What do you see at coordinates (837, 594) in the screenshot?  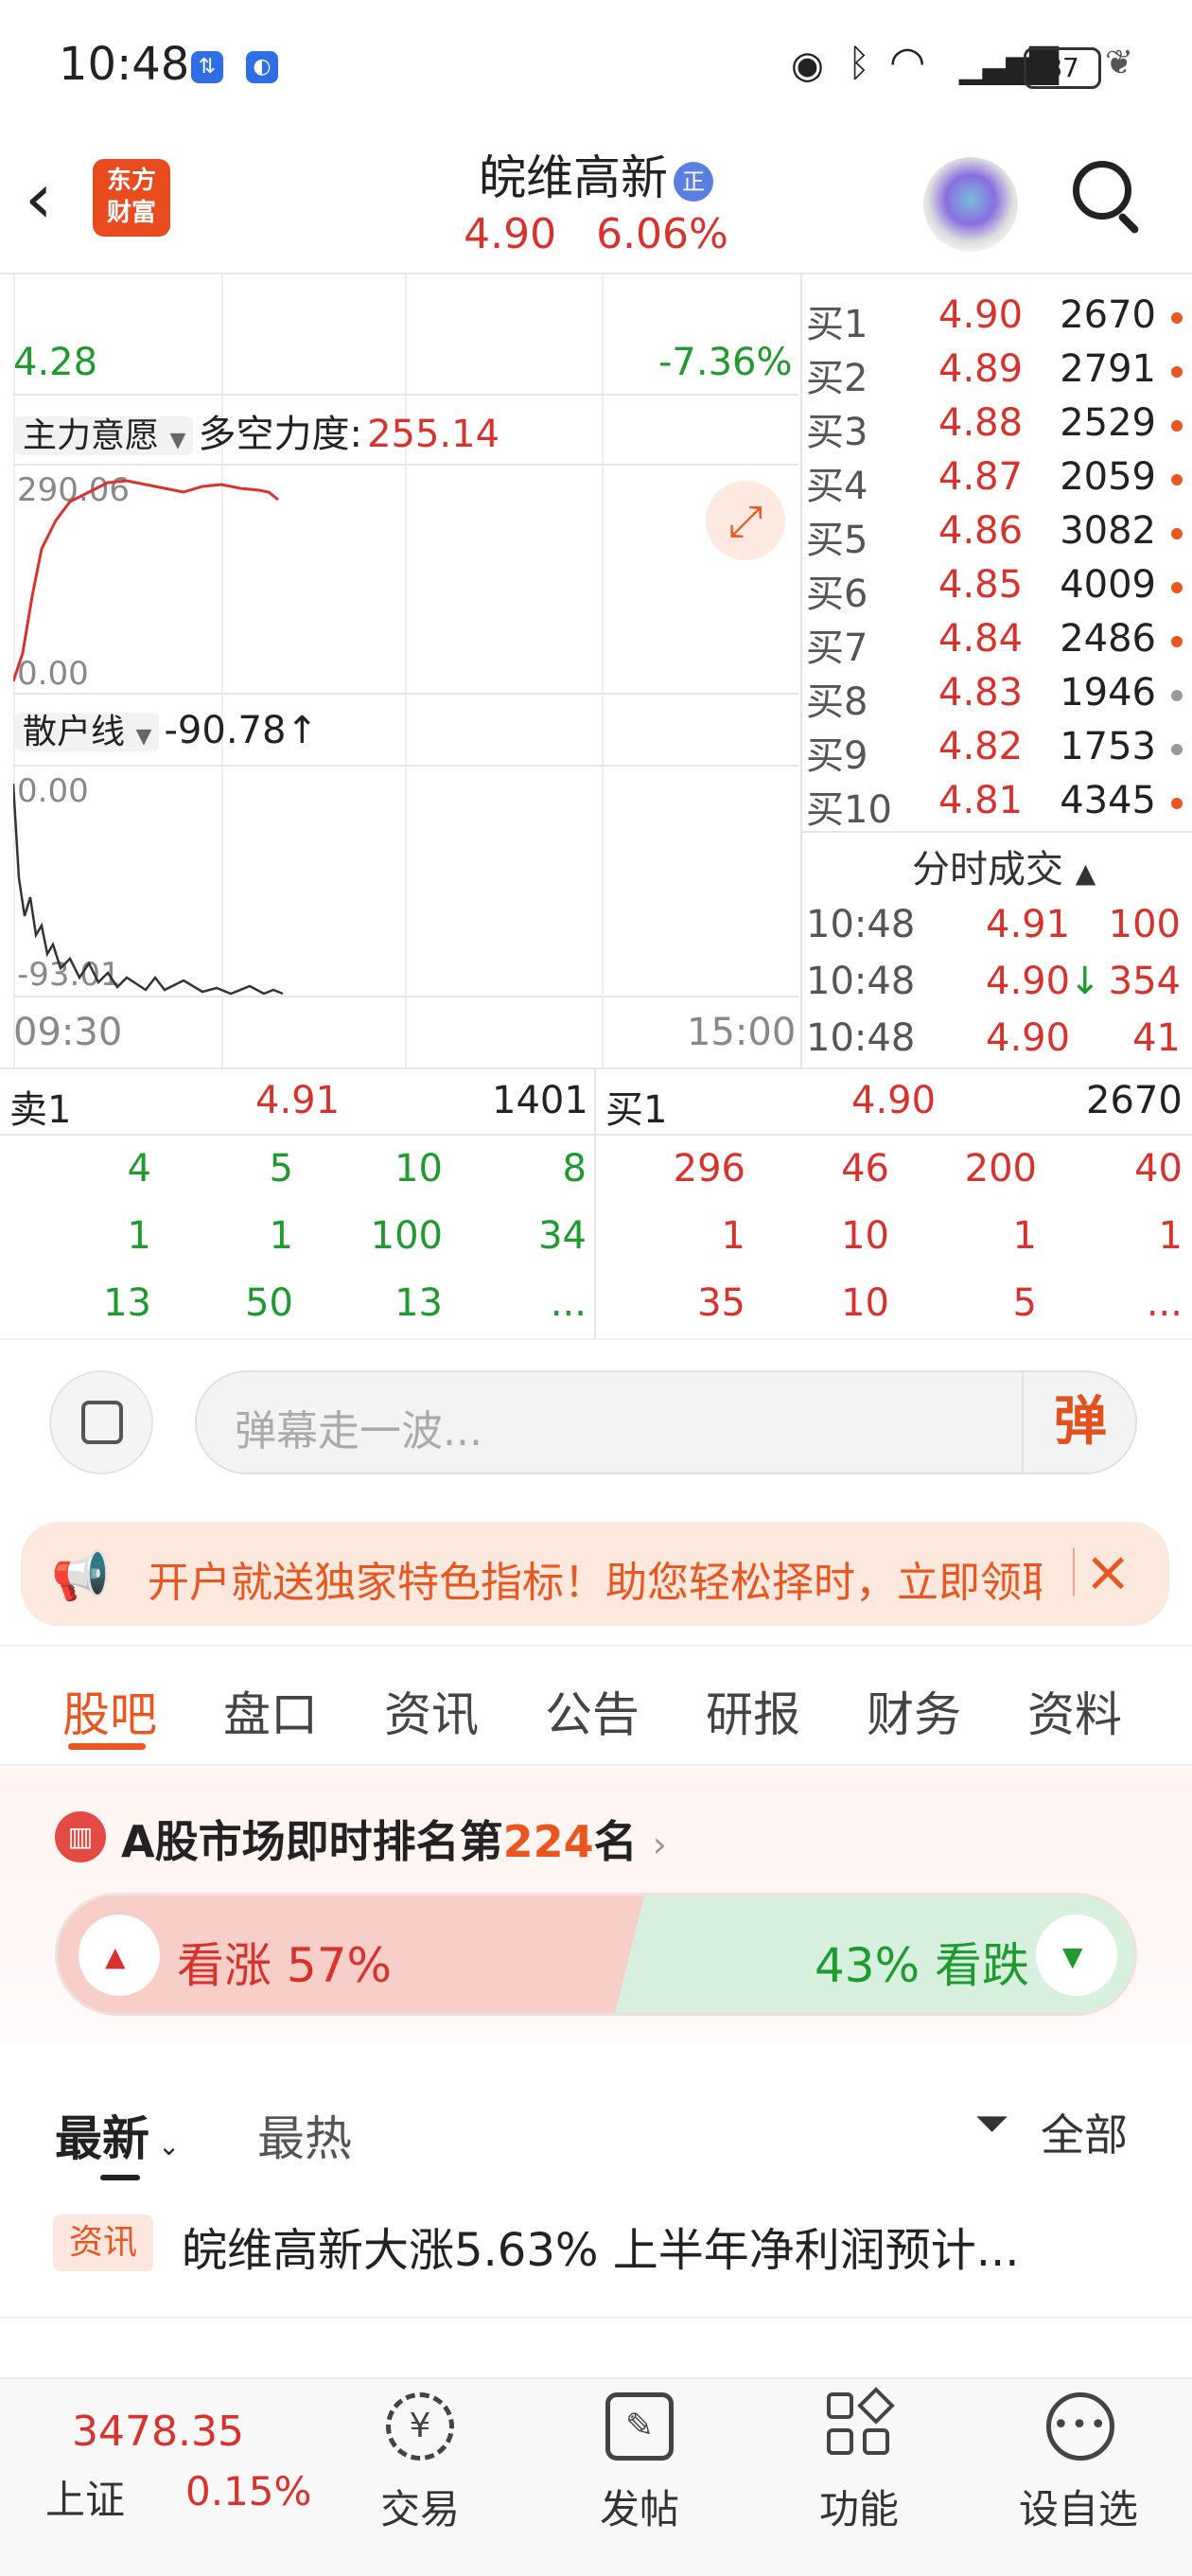 I see `bid-level-label: 买6` at bounding box center [837, 594].